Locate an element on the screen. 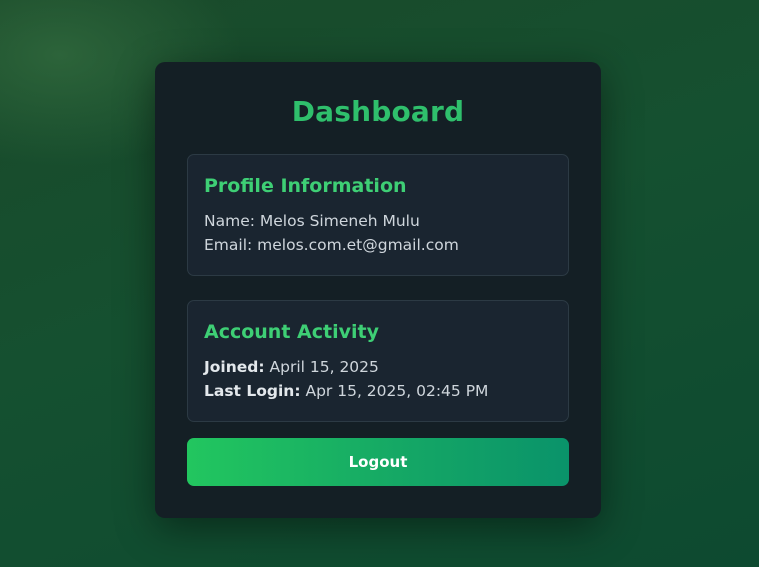 The height and width of the screenshot is (567, 759). name-value: Melos Simeneh Mulu is located at coordinates (339, 221).